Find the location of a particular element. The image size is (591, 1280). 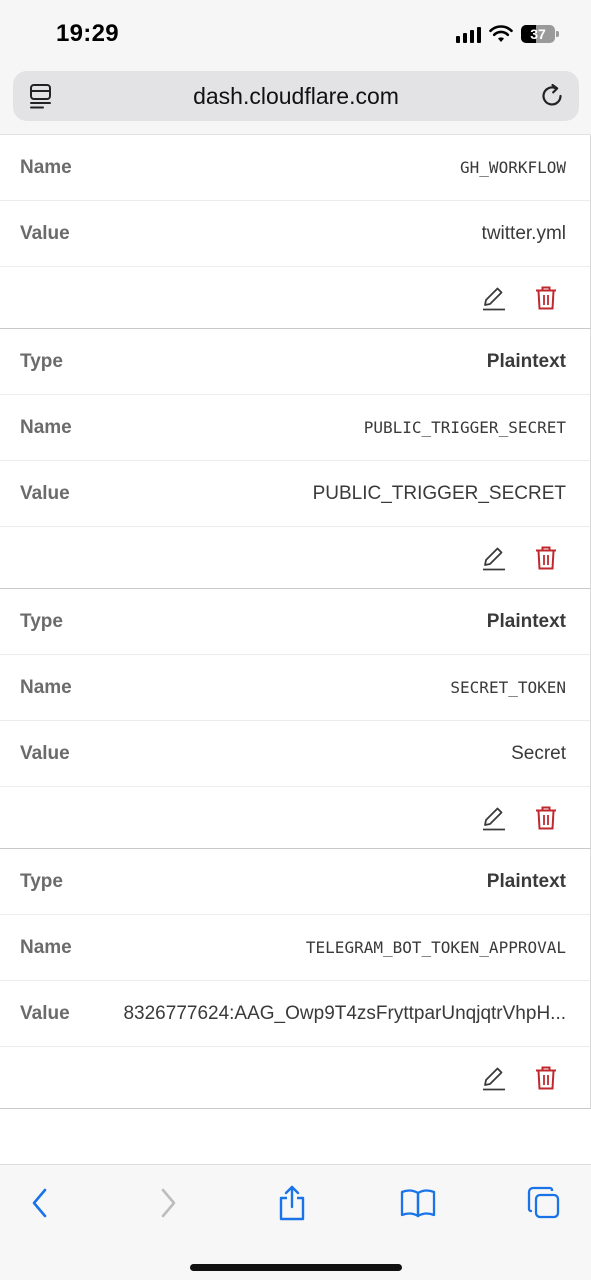

browser-header: dash.cloudflare.com is located at coordinates (295, 100).